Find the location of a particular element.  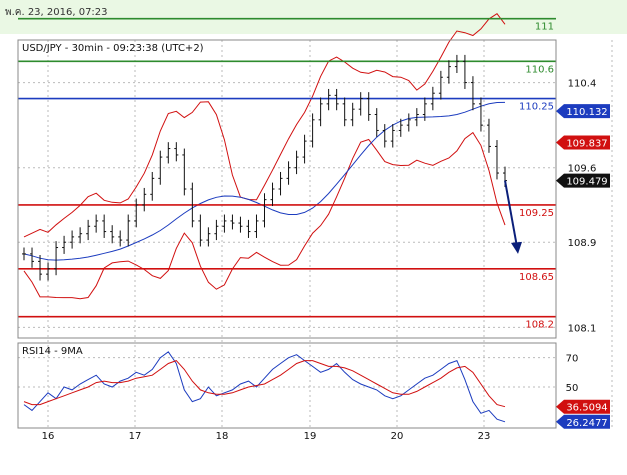

rsi-badge-0-text: 36.5094 is located at coordinates (586, 408).